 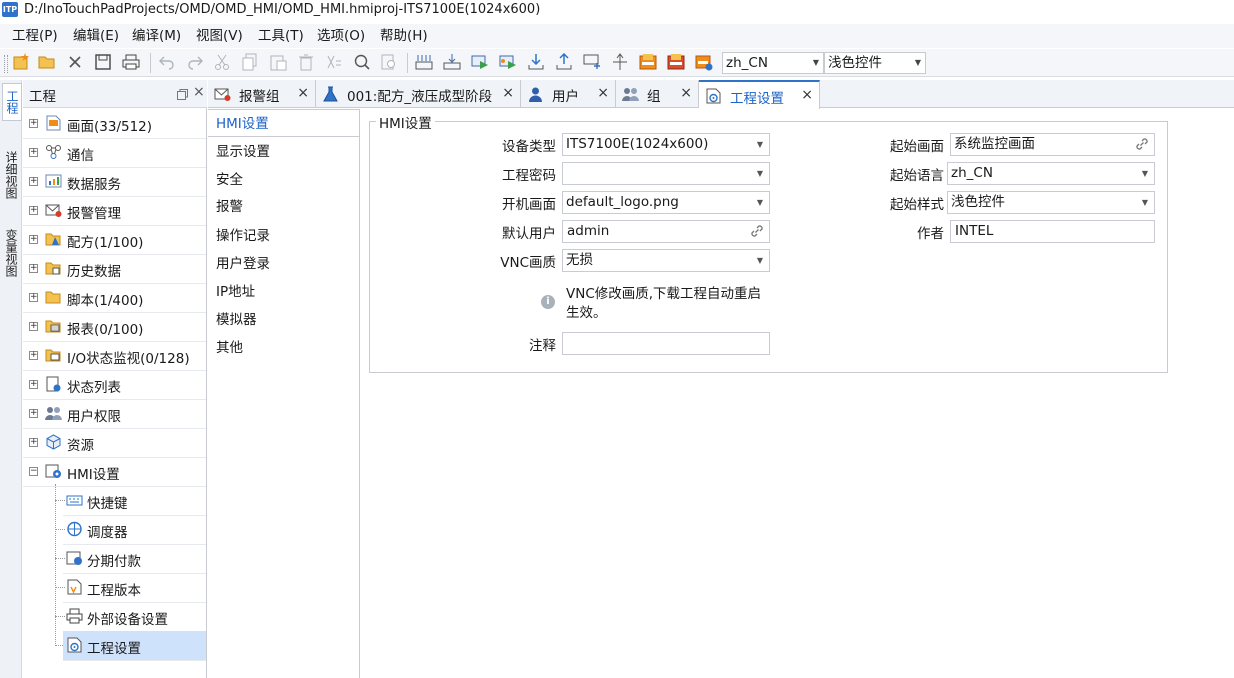 I want to click on tab-user: 用户 ×, so click(x=568, y=94).